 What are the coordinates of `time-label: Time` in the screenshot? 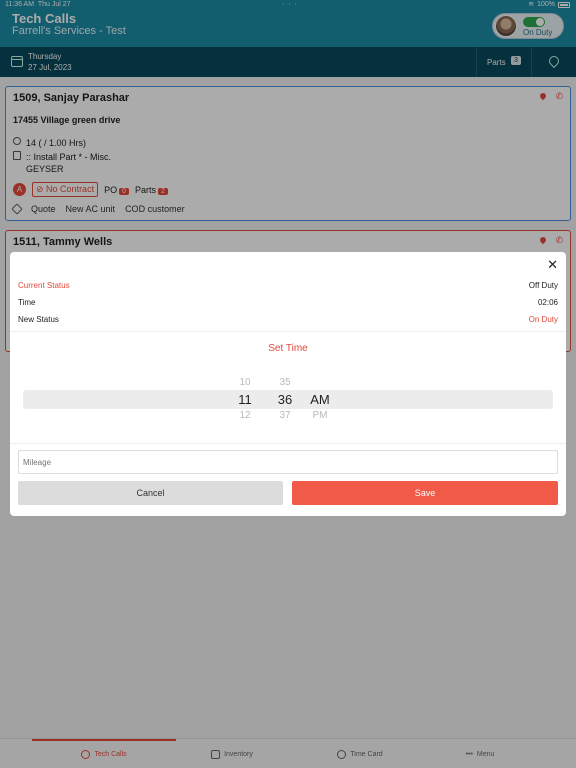 It's located at (27, 302).